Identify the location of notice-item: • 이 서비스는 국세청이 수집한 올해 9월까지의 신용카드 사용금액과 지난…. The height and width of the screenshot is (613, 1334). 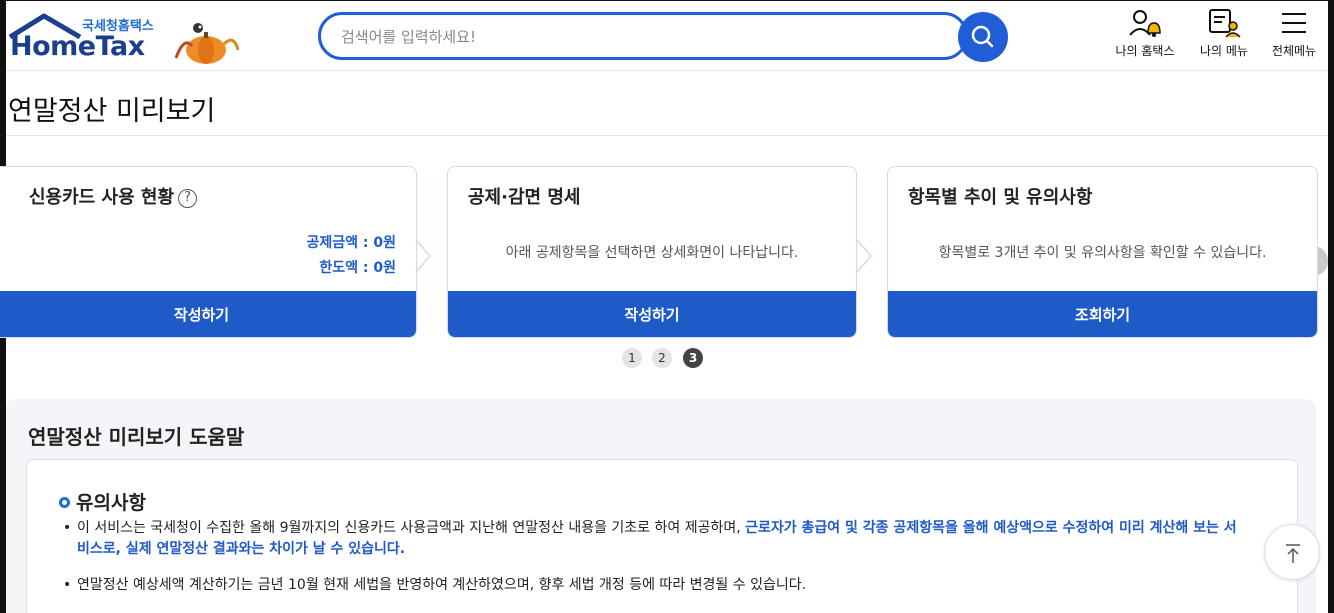
(655, 539).